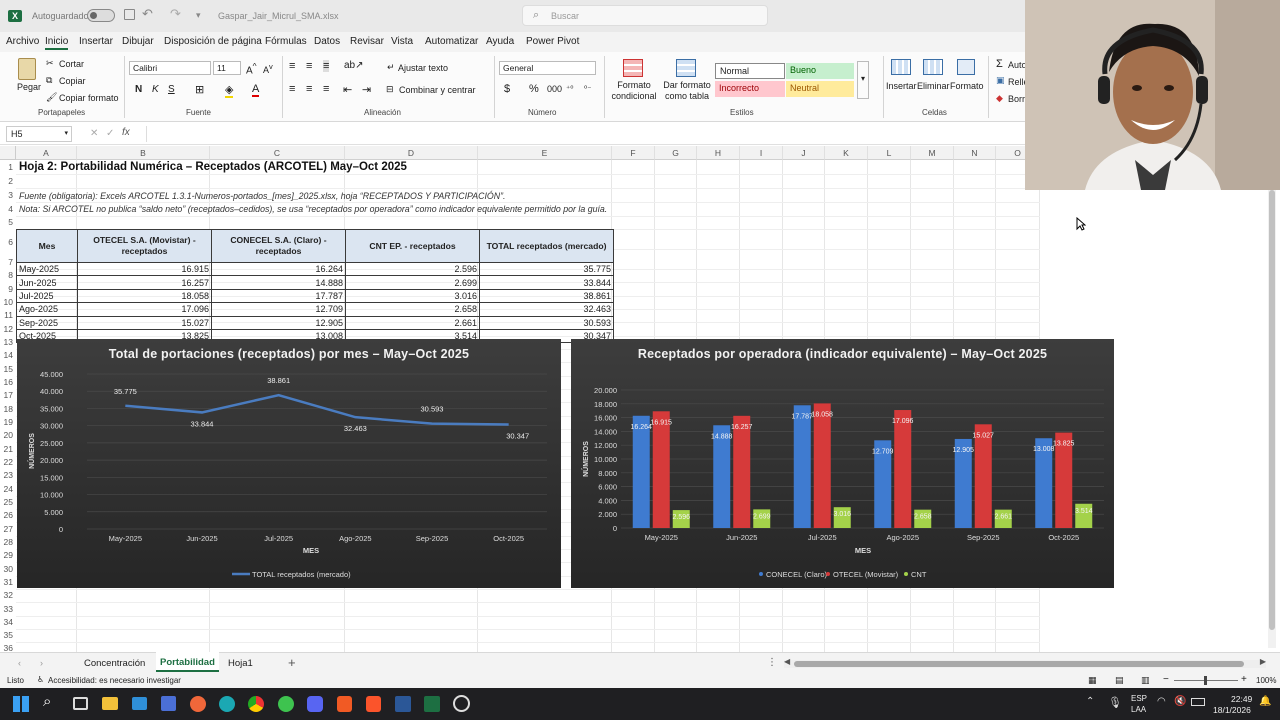  Describe the element at coordinates (1139, 698) in the screenshot. I see `language-primary: ESP` at that location.